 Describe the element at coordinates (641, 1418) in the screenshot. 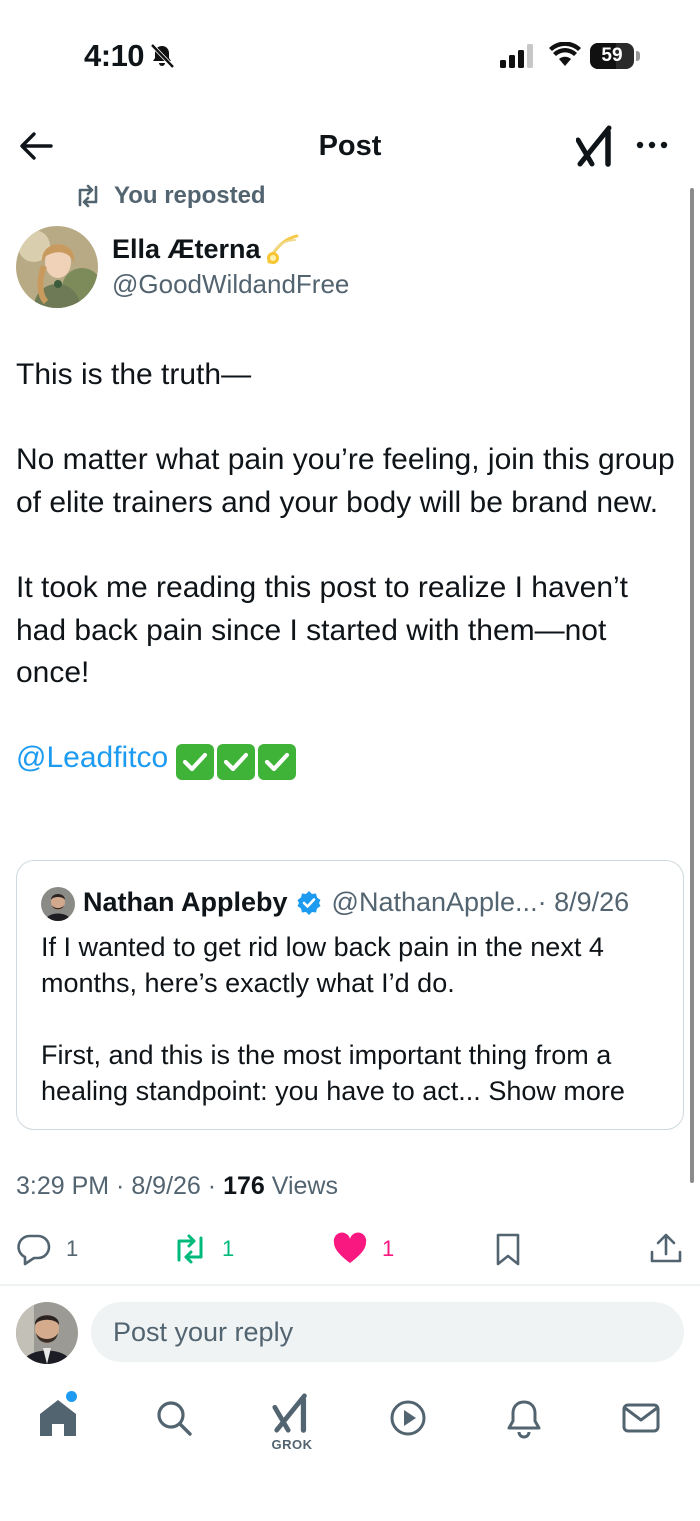

I see `messages-icon` at that location.